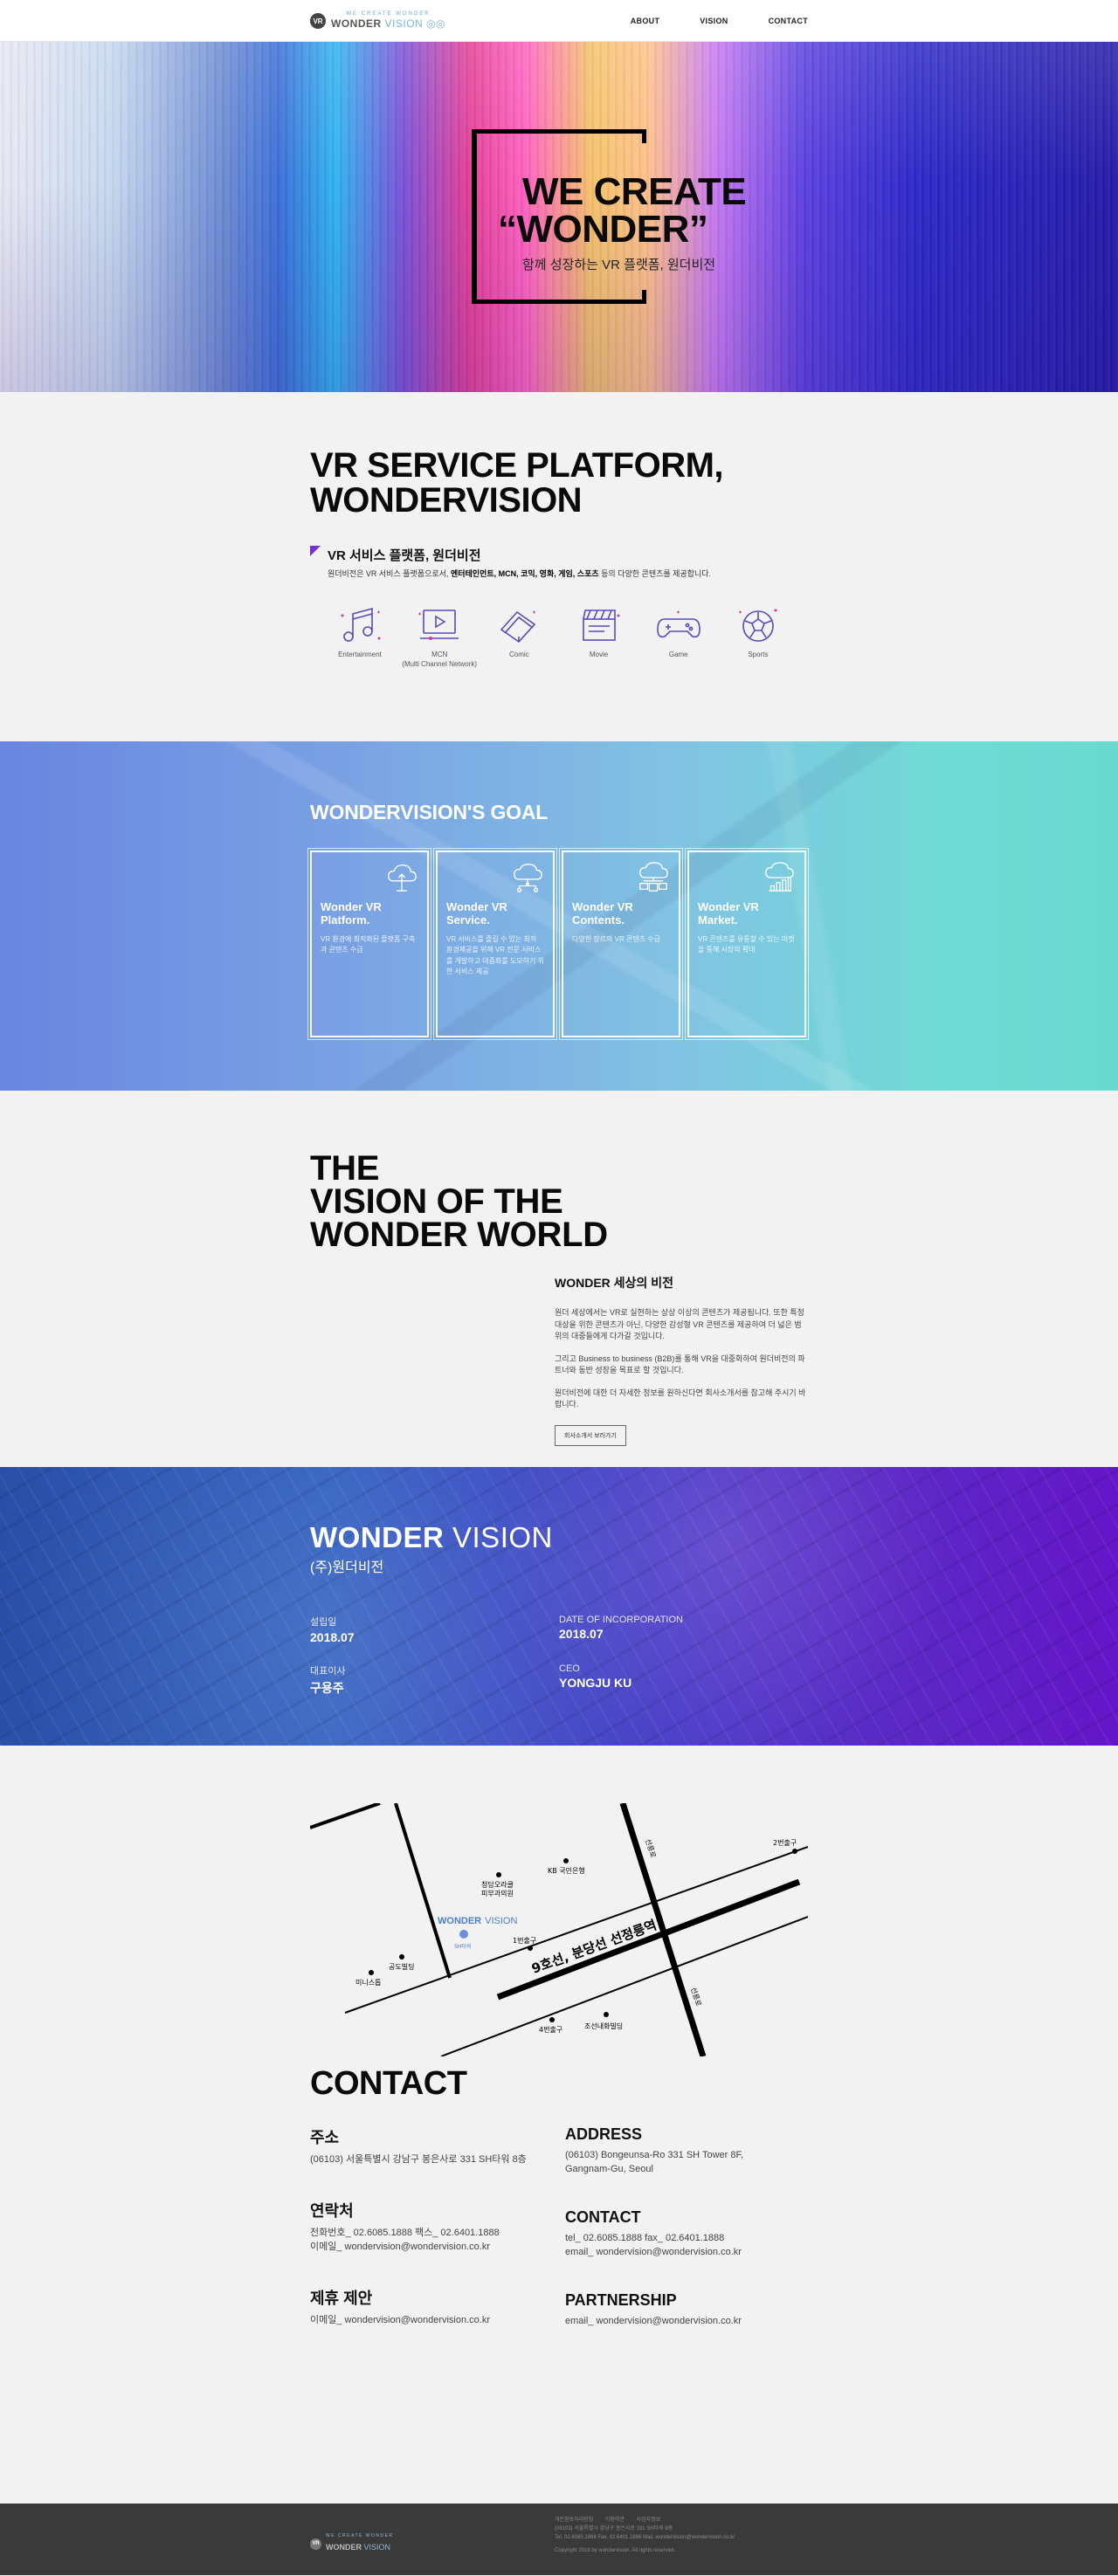 This screenshot has height=2576, width=1118. I want to click on music-icon, so click(361, 624).